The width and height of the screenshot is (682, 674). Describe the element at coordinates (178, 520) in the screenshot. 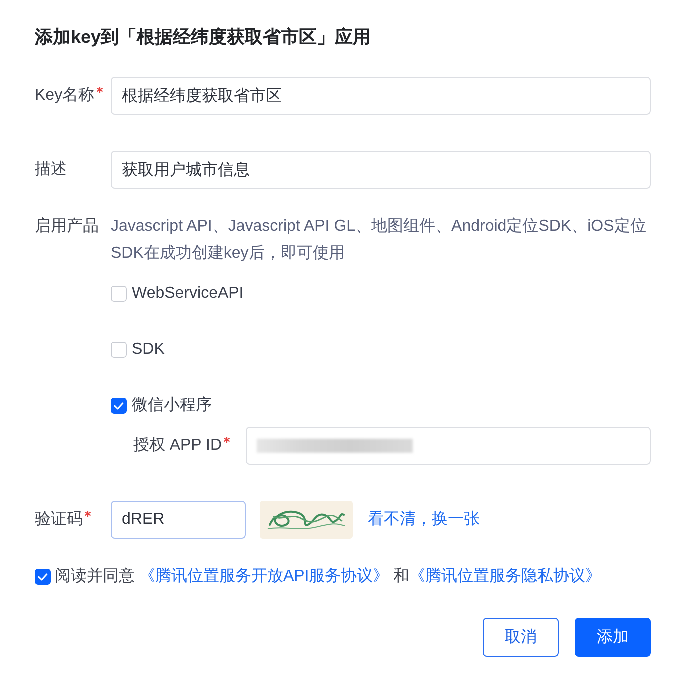

I see `captcha-input: dRER` at that location.